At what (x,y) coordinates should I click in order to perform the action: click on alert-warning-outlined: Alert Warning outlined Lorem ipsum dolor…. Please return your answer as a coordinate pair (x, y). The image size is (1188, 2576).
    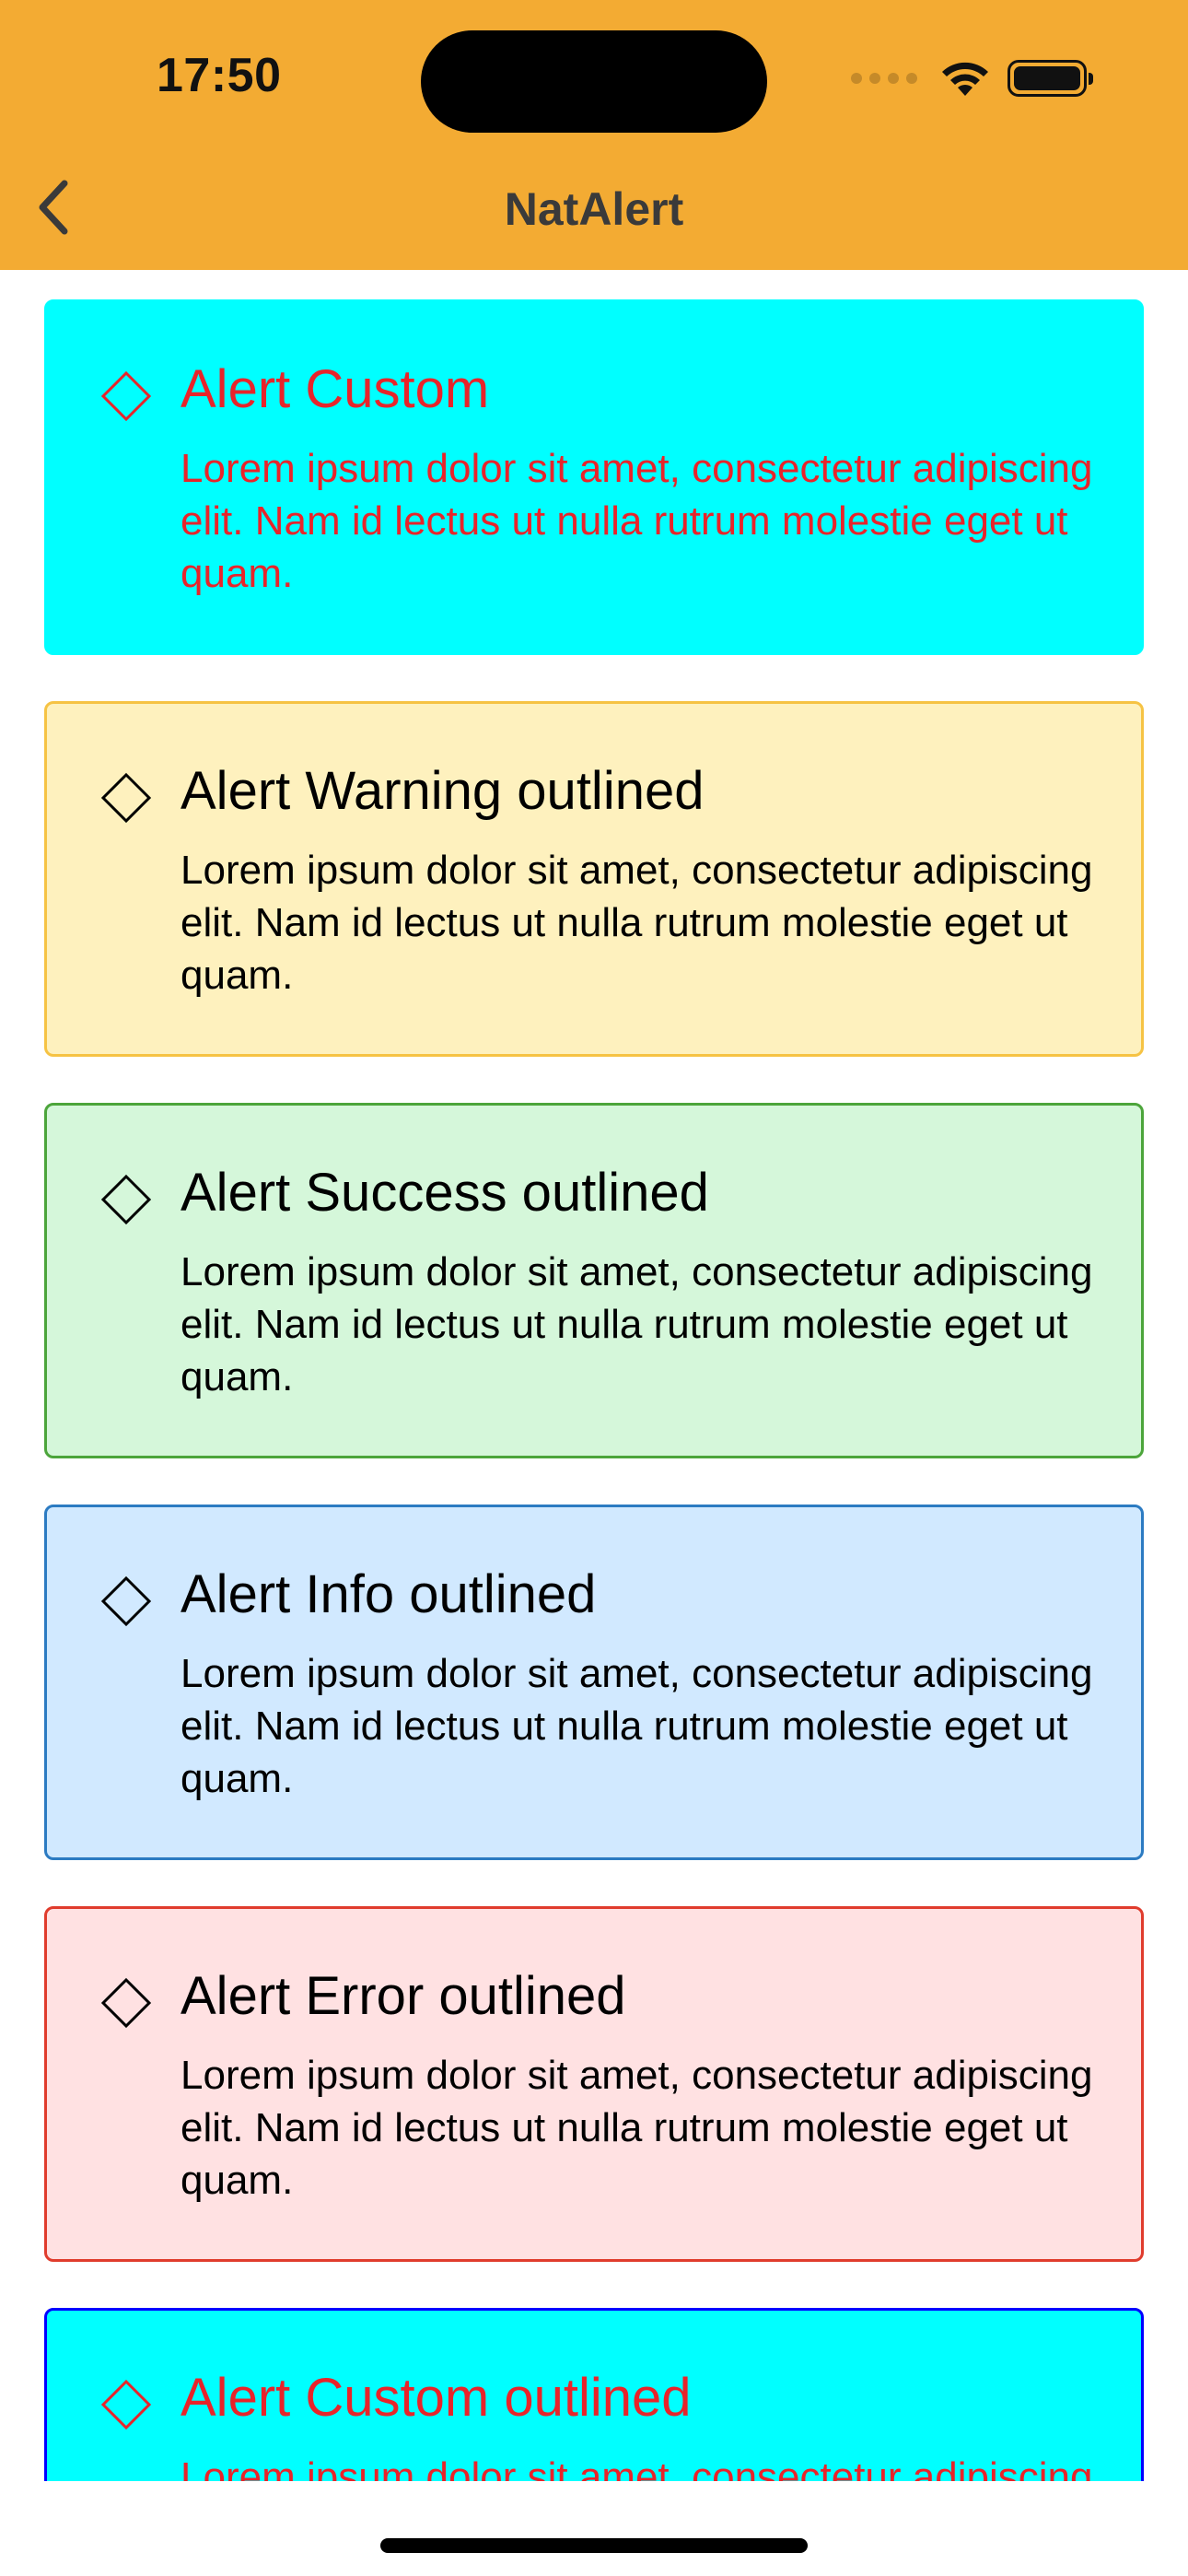
    Looking at the image, I should click on (594, 879).